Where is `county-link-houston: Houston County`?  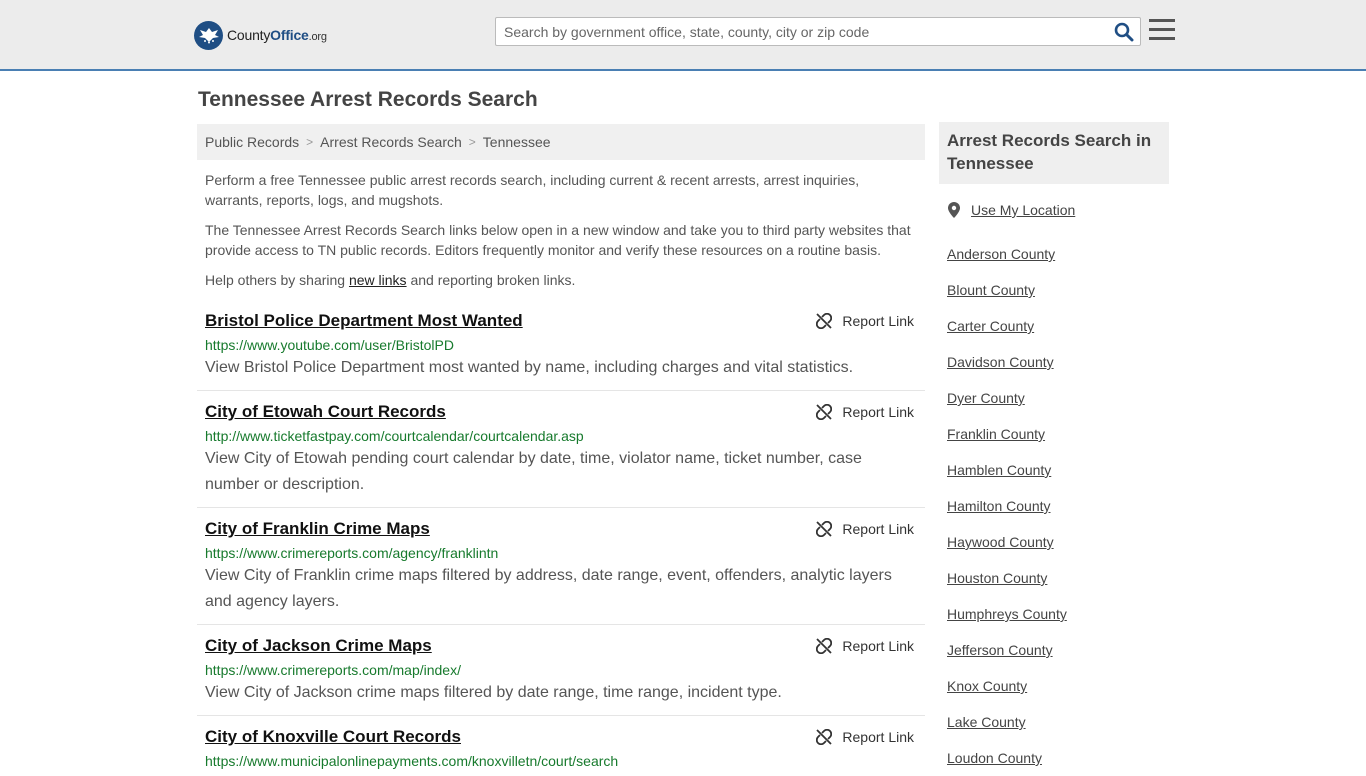 county-link-houston: Houston County is located at coordinates (1057, 578).